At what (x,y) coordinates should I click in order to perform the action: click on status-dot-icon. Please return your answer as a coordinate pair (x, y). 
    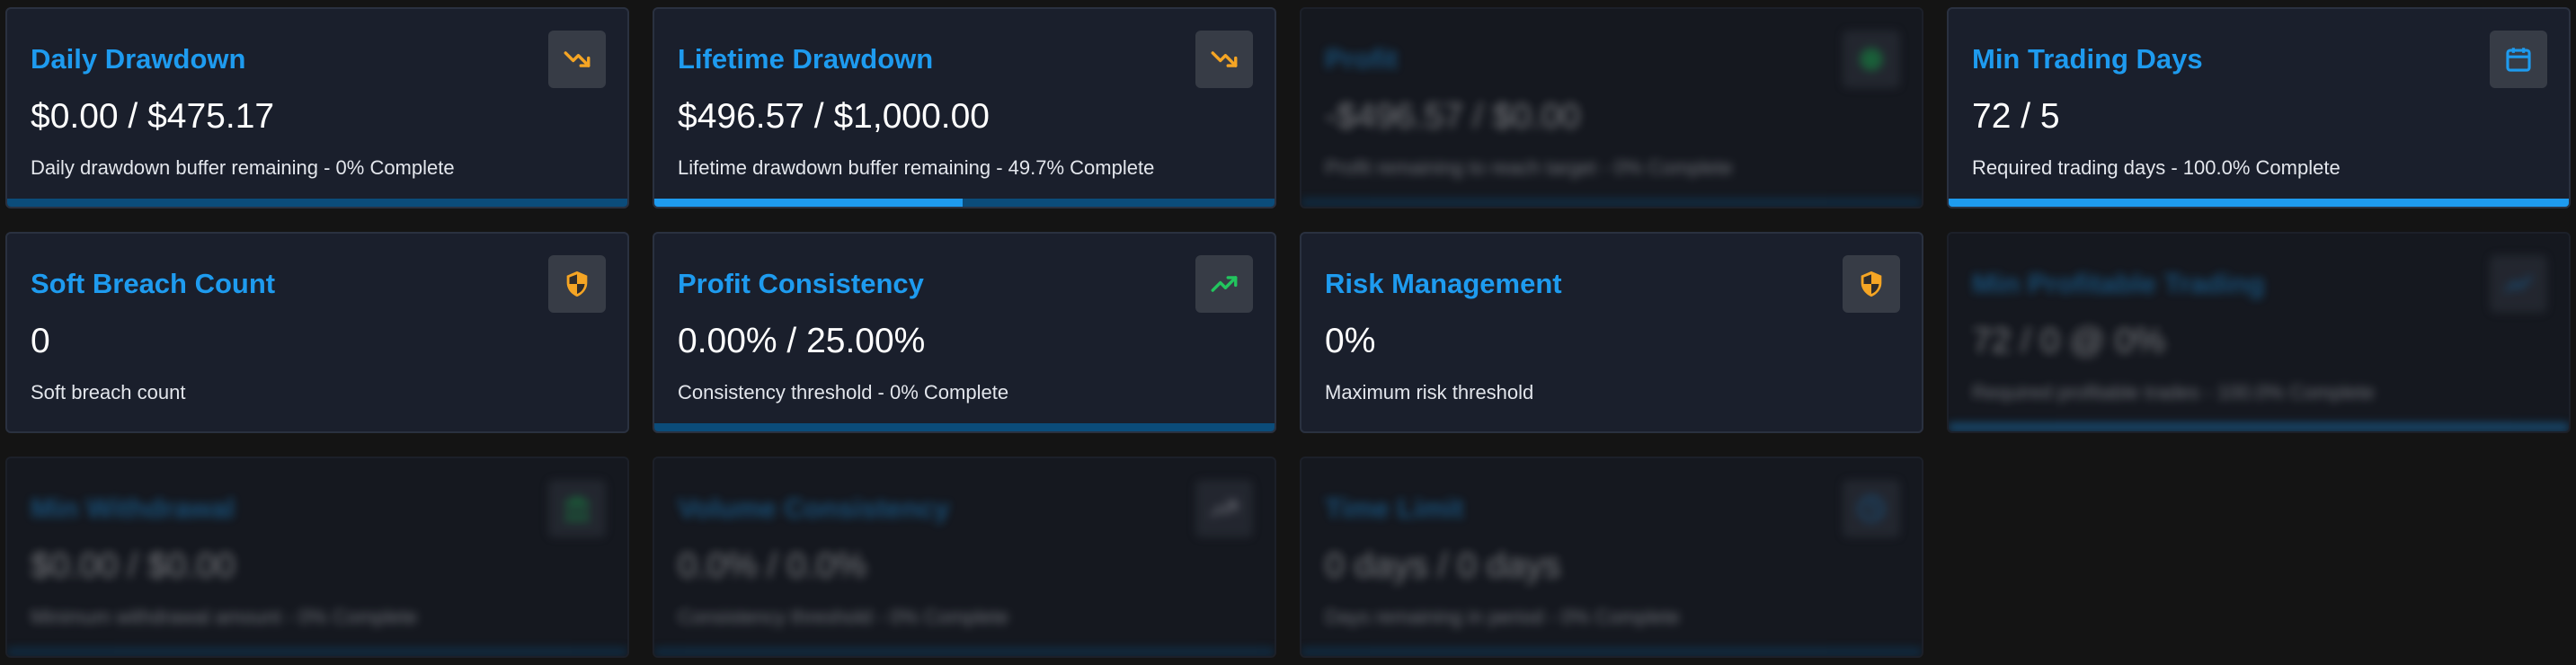
    Looking at the image, I should click on (1871, 59).